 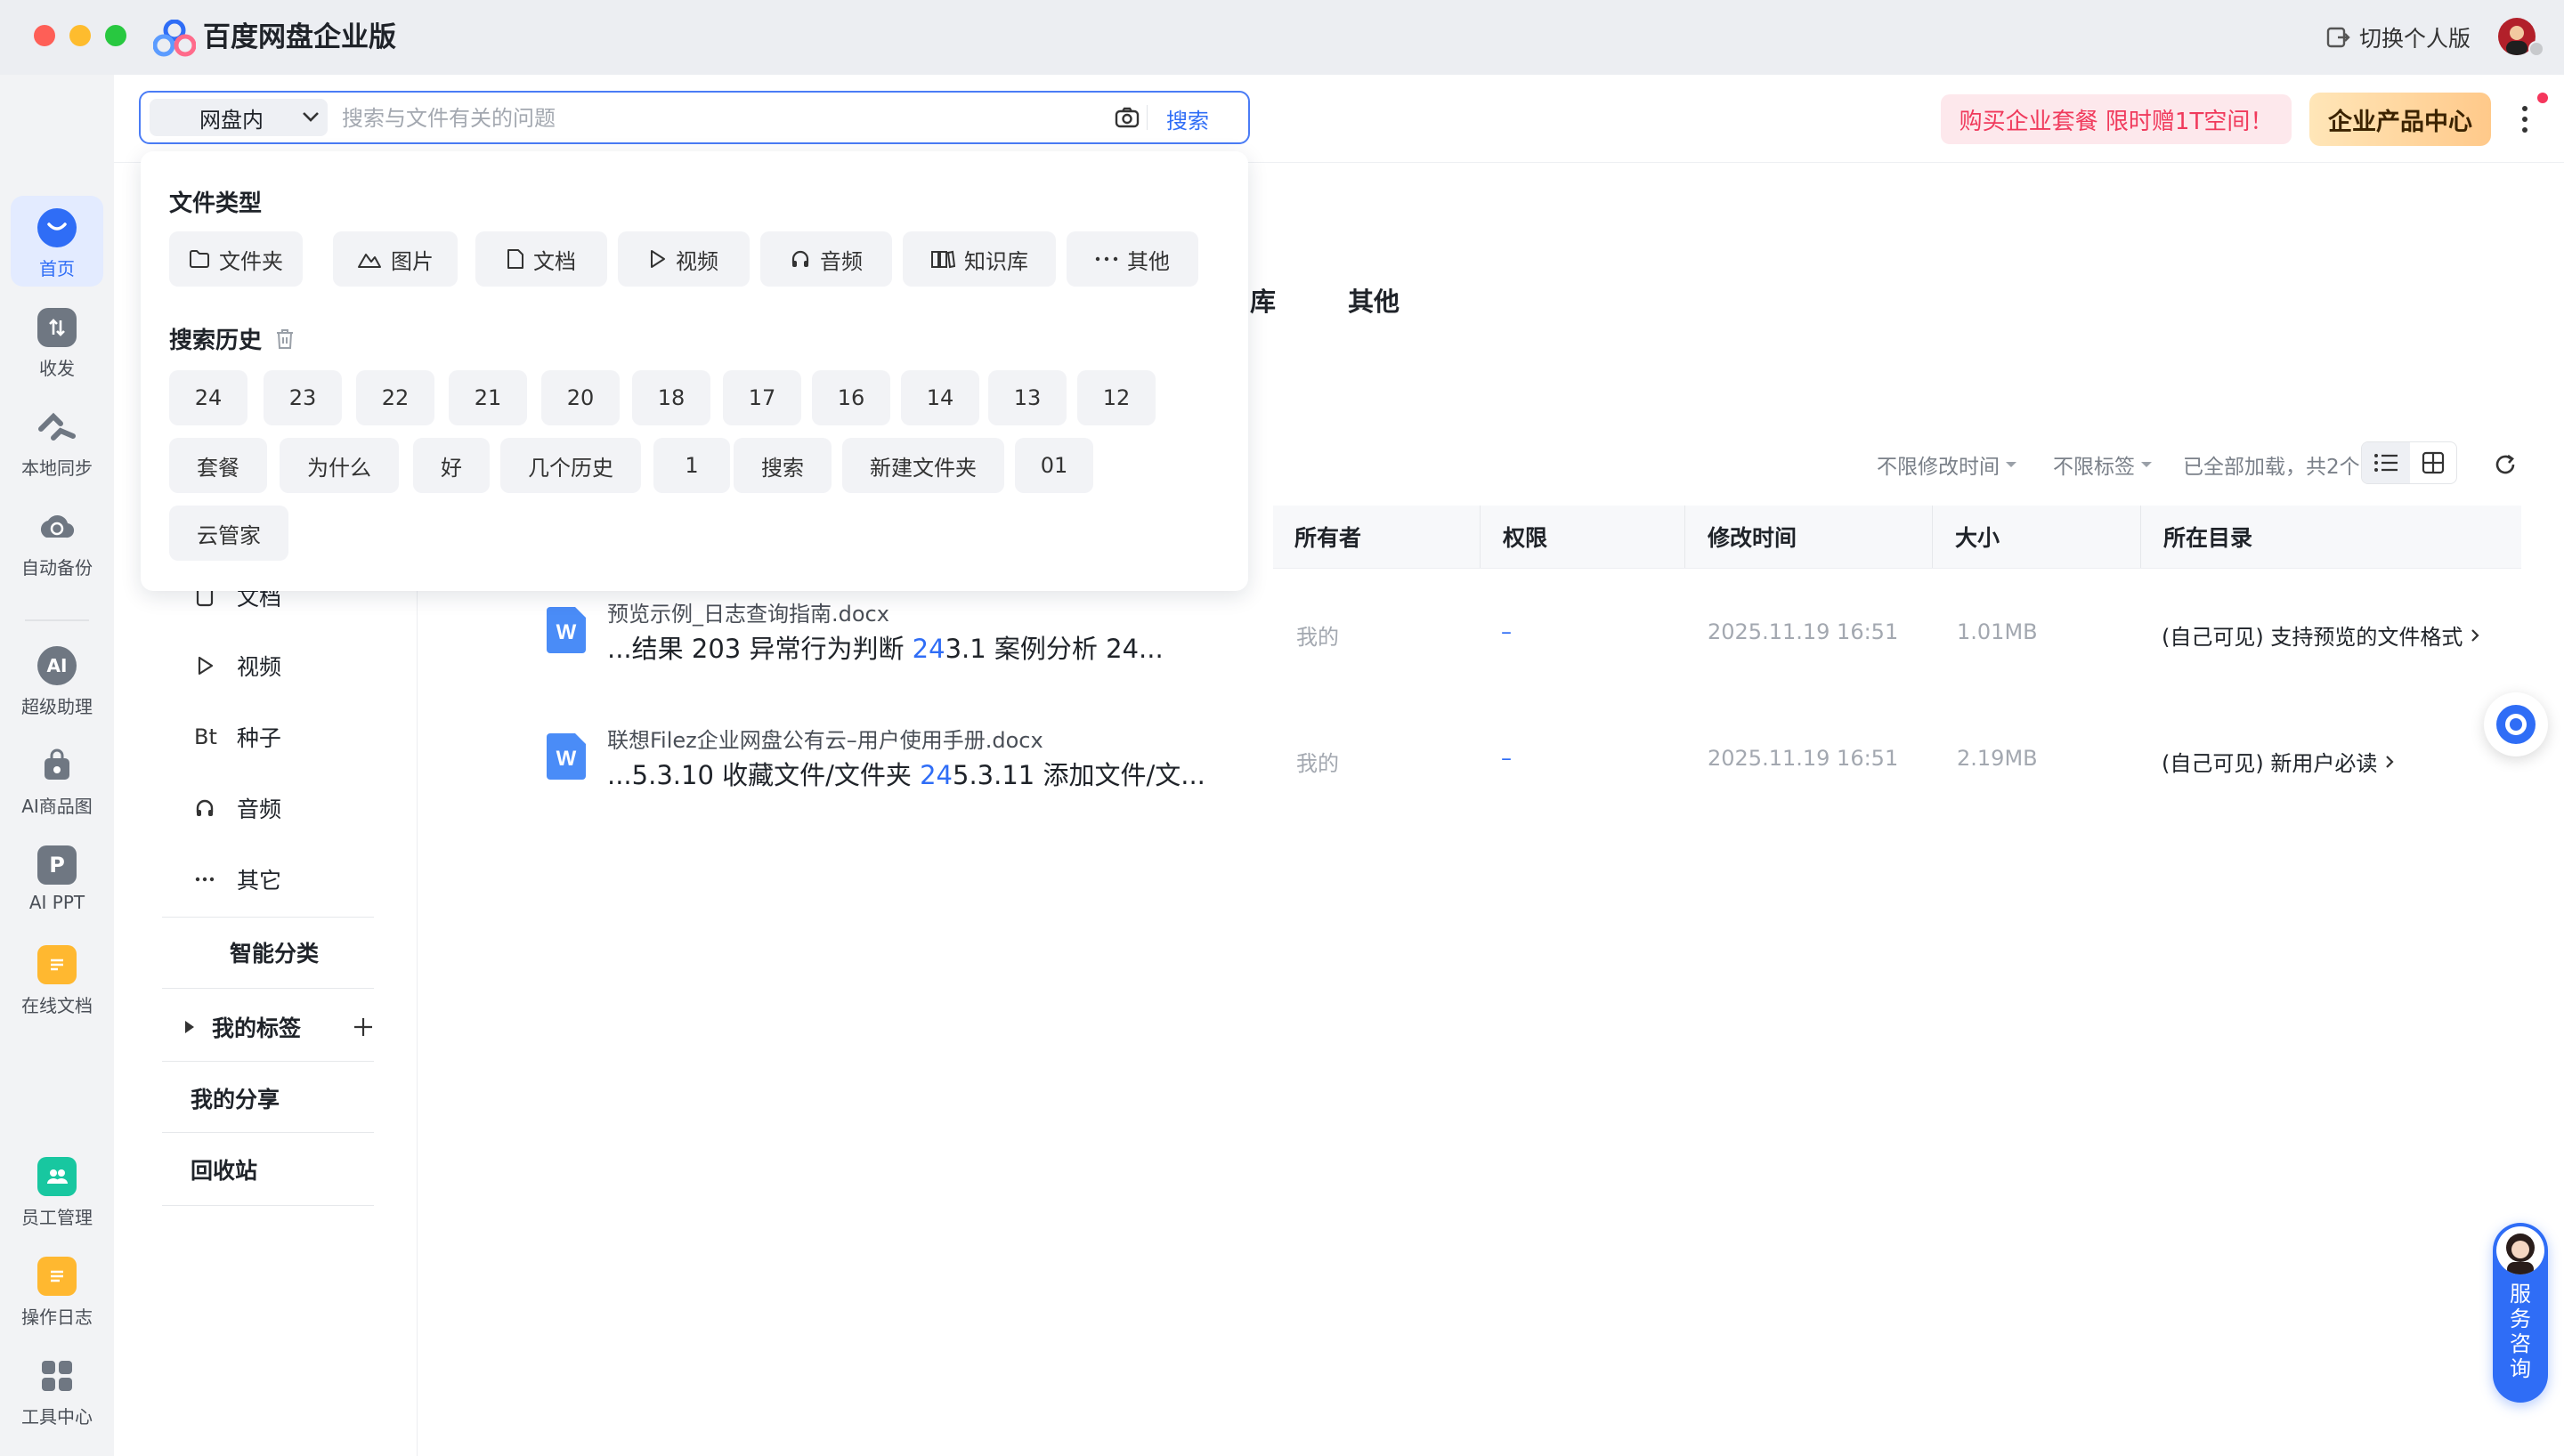 I want to click on history-chip: 20, so click(x=580, y=397).